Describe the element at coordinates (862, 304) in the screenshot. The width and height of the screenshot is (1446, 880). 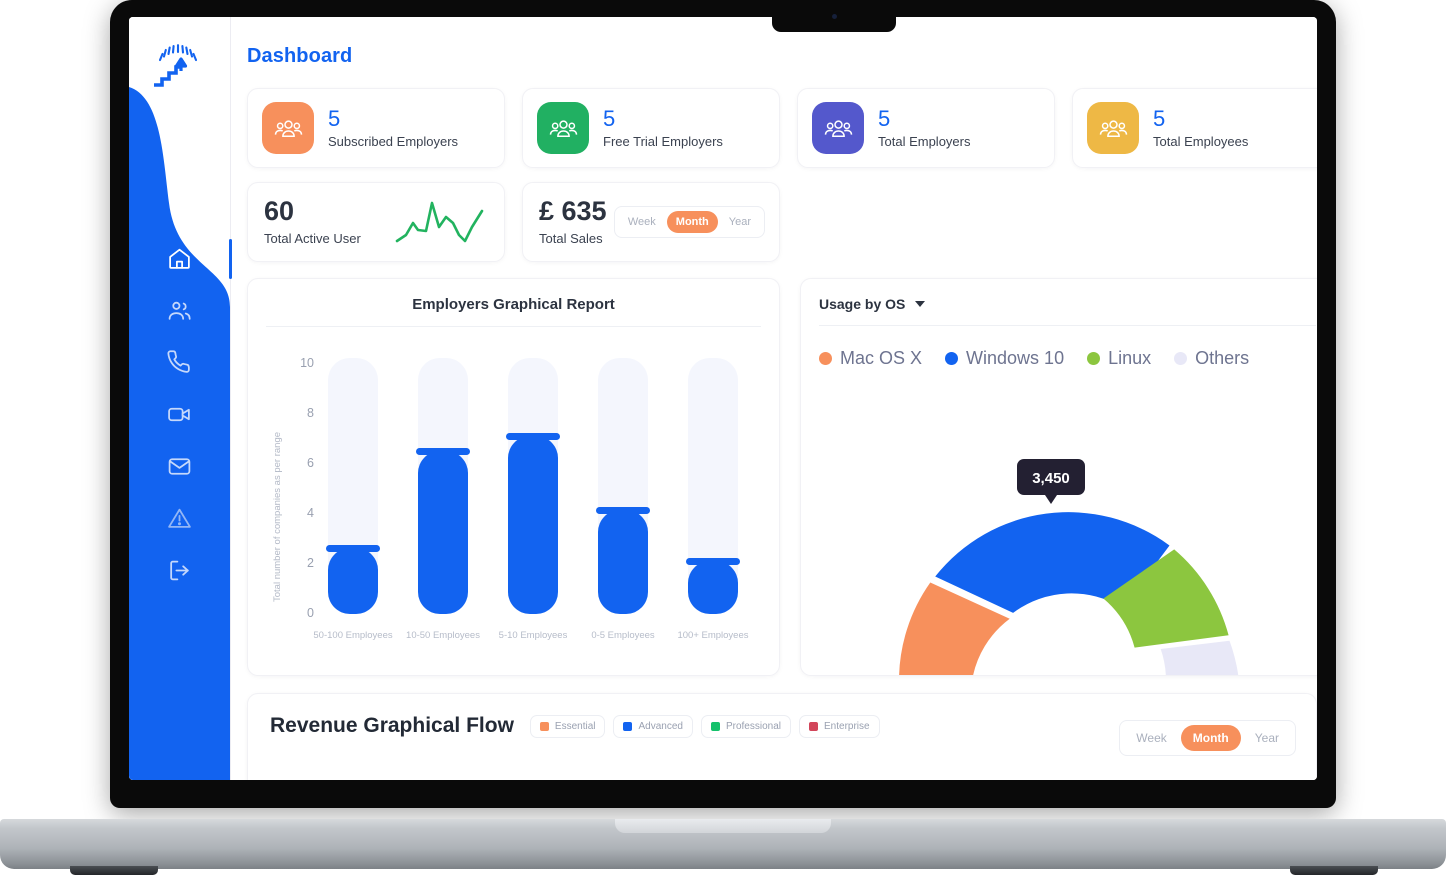
I see `usage-by-os-title: Usage by OS` at that location.